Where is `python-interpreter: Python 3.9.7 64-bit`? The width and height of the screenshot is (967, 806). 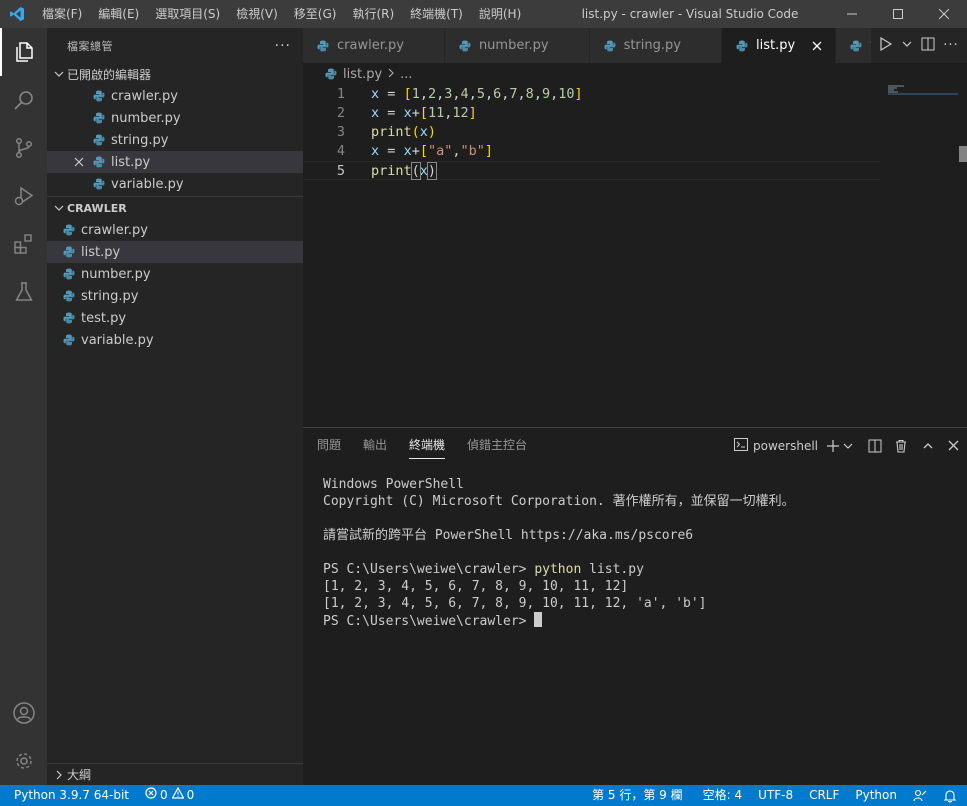 python-interpreter: Python 3.9.7 64-bit is located at coordinates (68, 795).